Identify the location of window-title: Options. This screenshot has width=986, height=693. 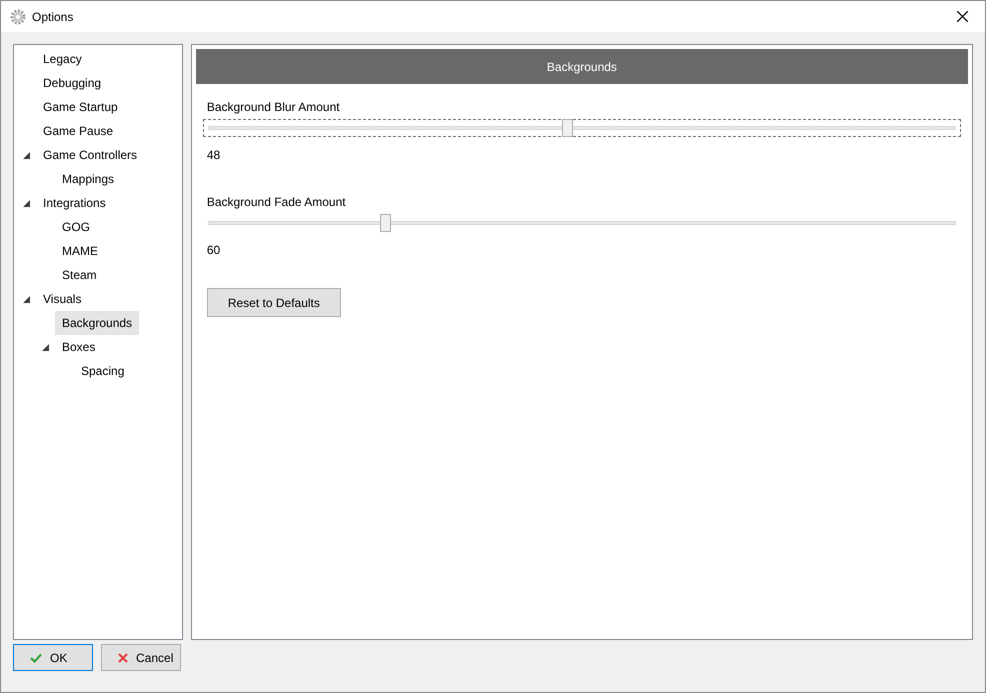
(53, 17).